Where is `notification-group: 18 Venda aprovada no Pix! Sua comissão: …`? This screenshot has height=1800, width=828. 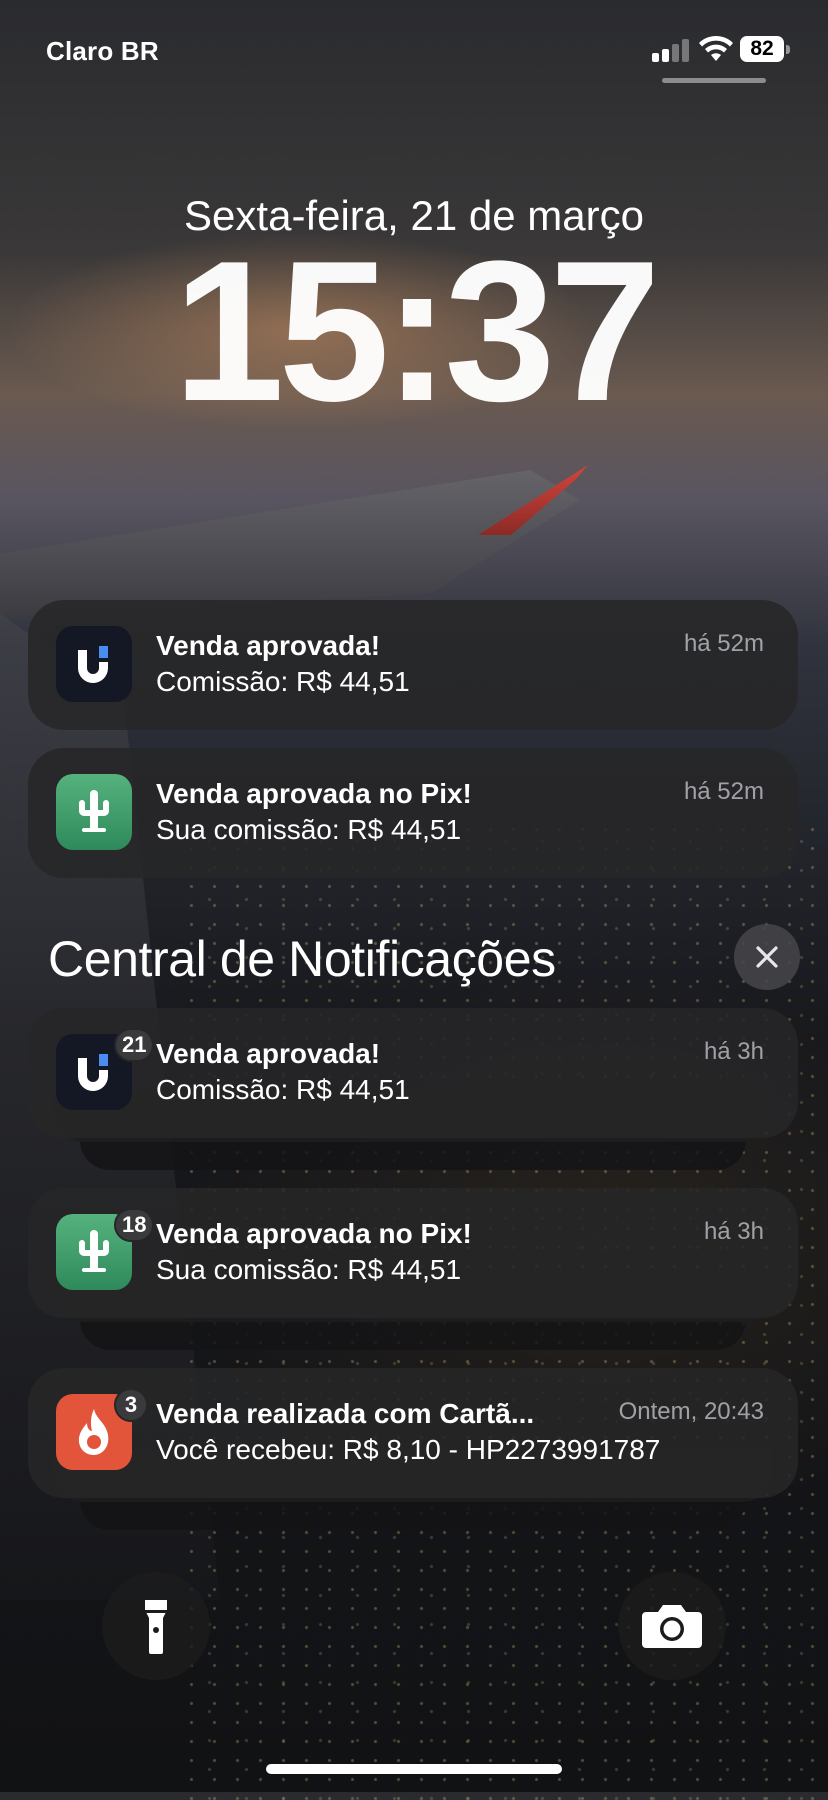
notification-group: 18 Venda aprovada no Pix! Sua comissão: … is located at coordinates (413, 1253).